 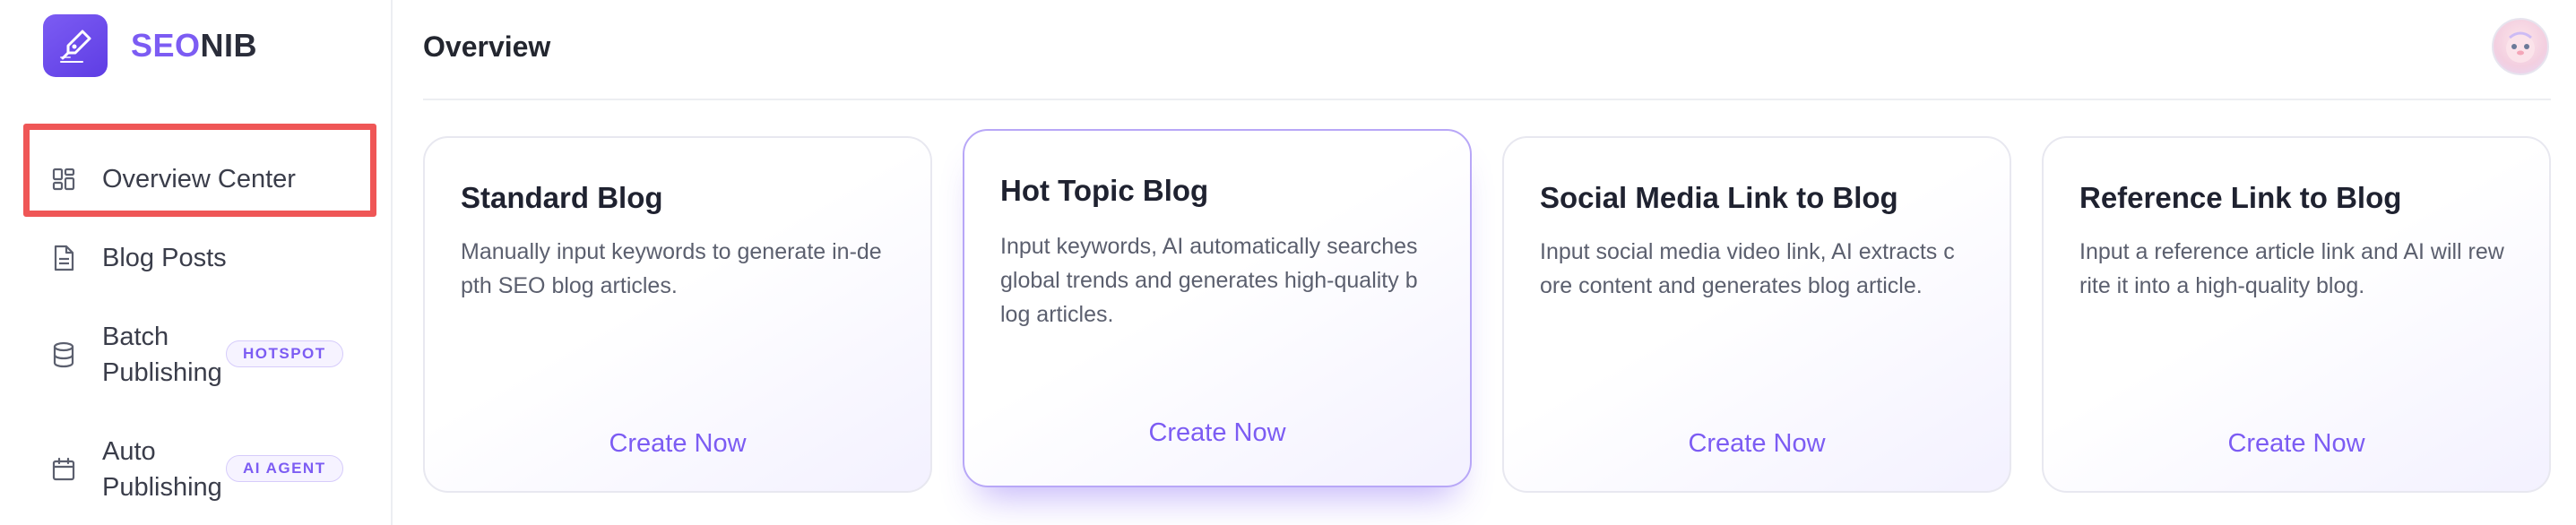 I want to click on sidebar-item-batch-publishing: Batch Publishing, so click(x=139, y=355).